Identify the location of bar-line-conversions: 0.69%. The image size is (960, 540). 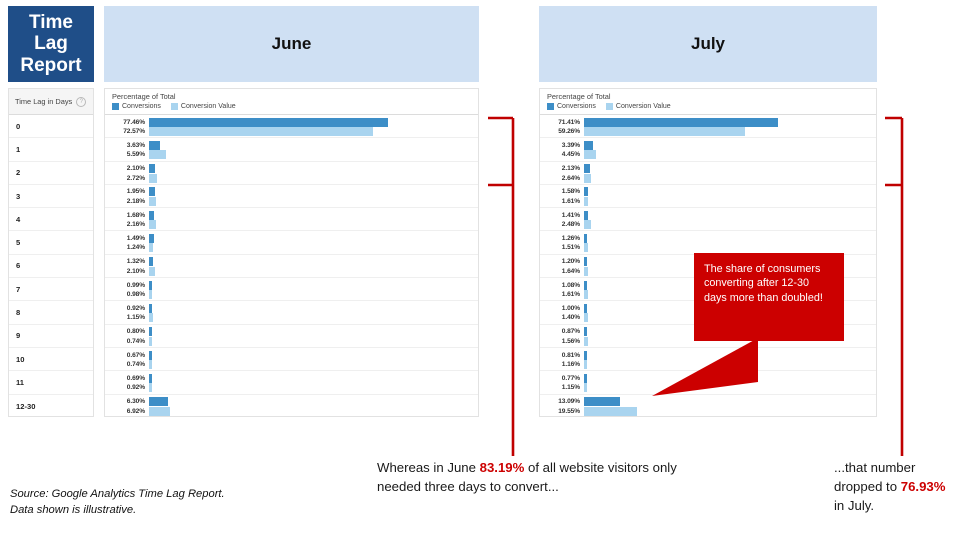
(291, 378).